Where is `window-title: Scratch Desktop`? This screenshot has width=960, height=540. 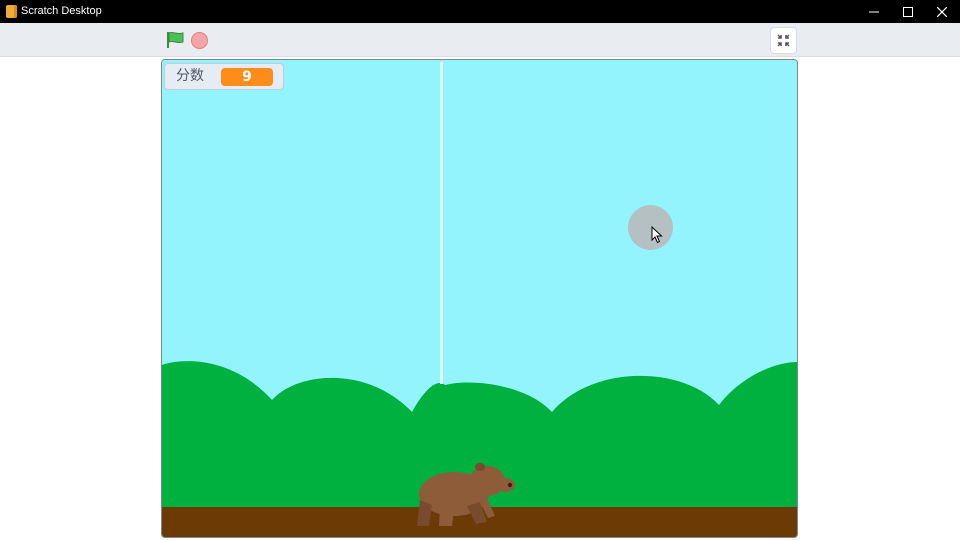
window-title: Scratch Desktop is located at coordinates (61, 11).